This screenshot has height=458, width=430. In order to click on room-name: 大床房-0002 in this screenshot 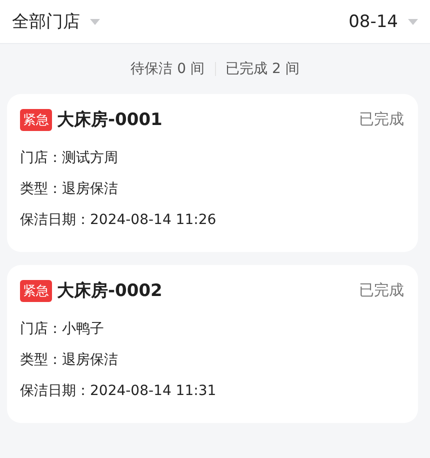, I will do `click(110, 291)`.